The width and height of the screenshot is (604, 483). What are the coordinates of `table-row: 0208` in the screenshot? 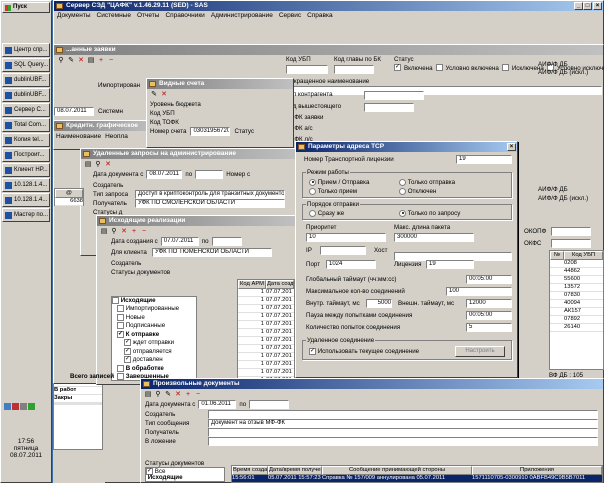 It's located at (576, 264).